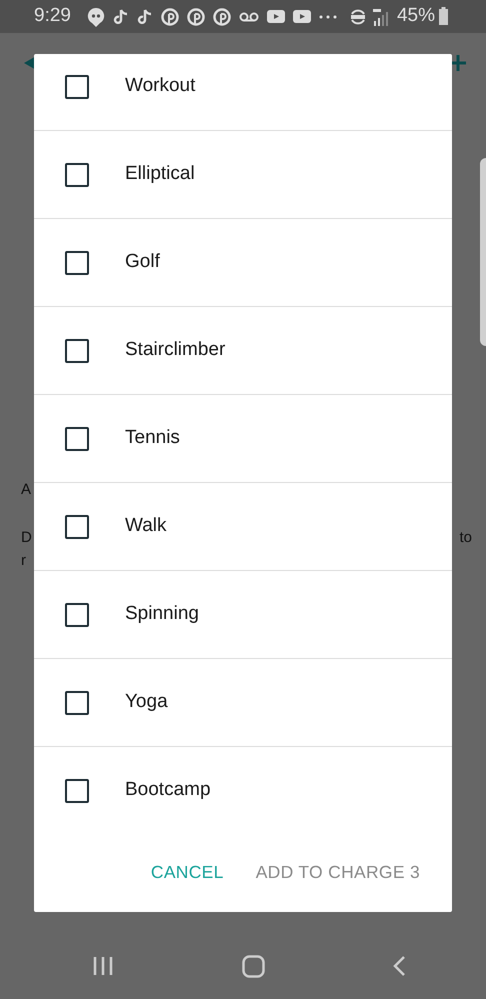 The width and height of the screenshot is (486, 999). What do you see at coordinates (243, 175) in the screenshot?
I see `list-item: Elliptical` at bounding box center [243, 175].